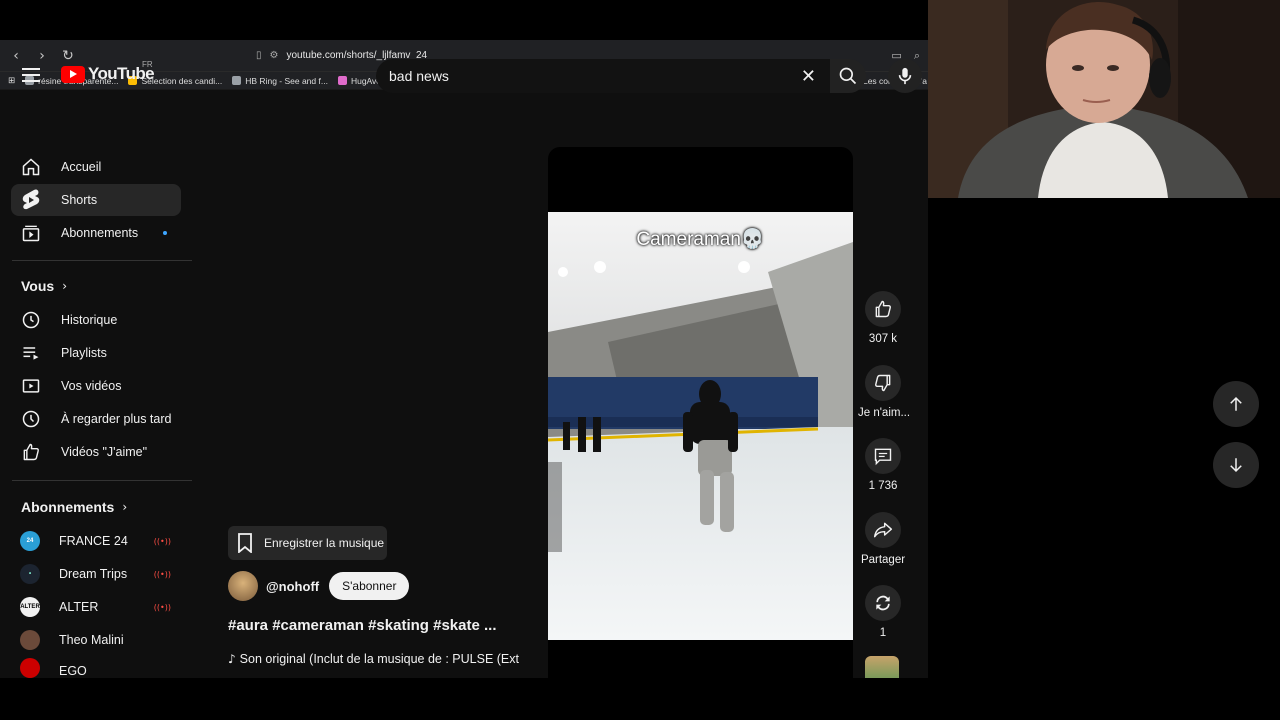 The height and width of the screenshot is (720, 1280). What do you see at coordinates (31, 167) in the screenshot?
I see `home-icon` at bounding box center [31, 167].